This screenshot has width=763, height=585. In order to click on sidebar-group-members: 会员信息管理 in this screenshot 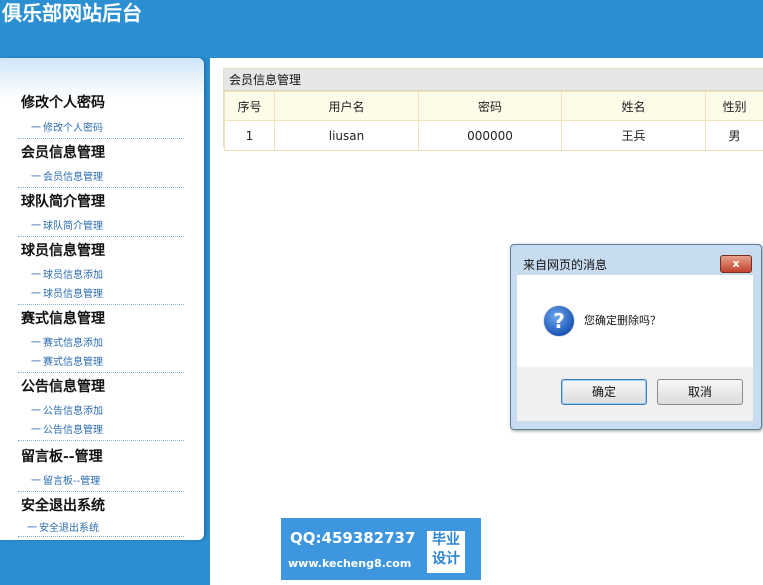, I will do `click(63, 153)`.